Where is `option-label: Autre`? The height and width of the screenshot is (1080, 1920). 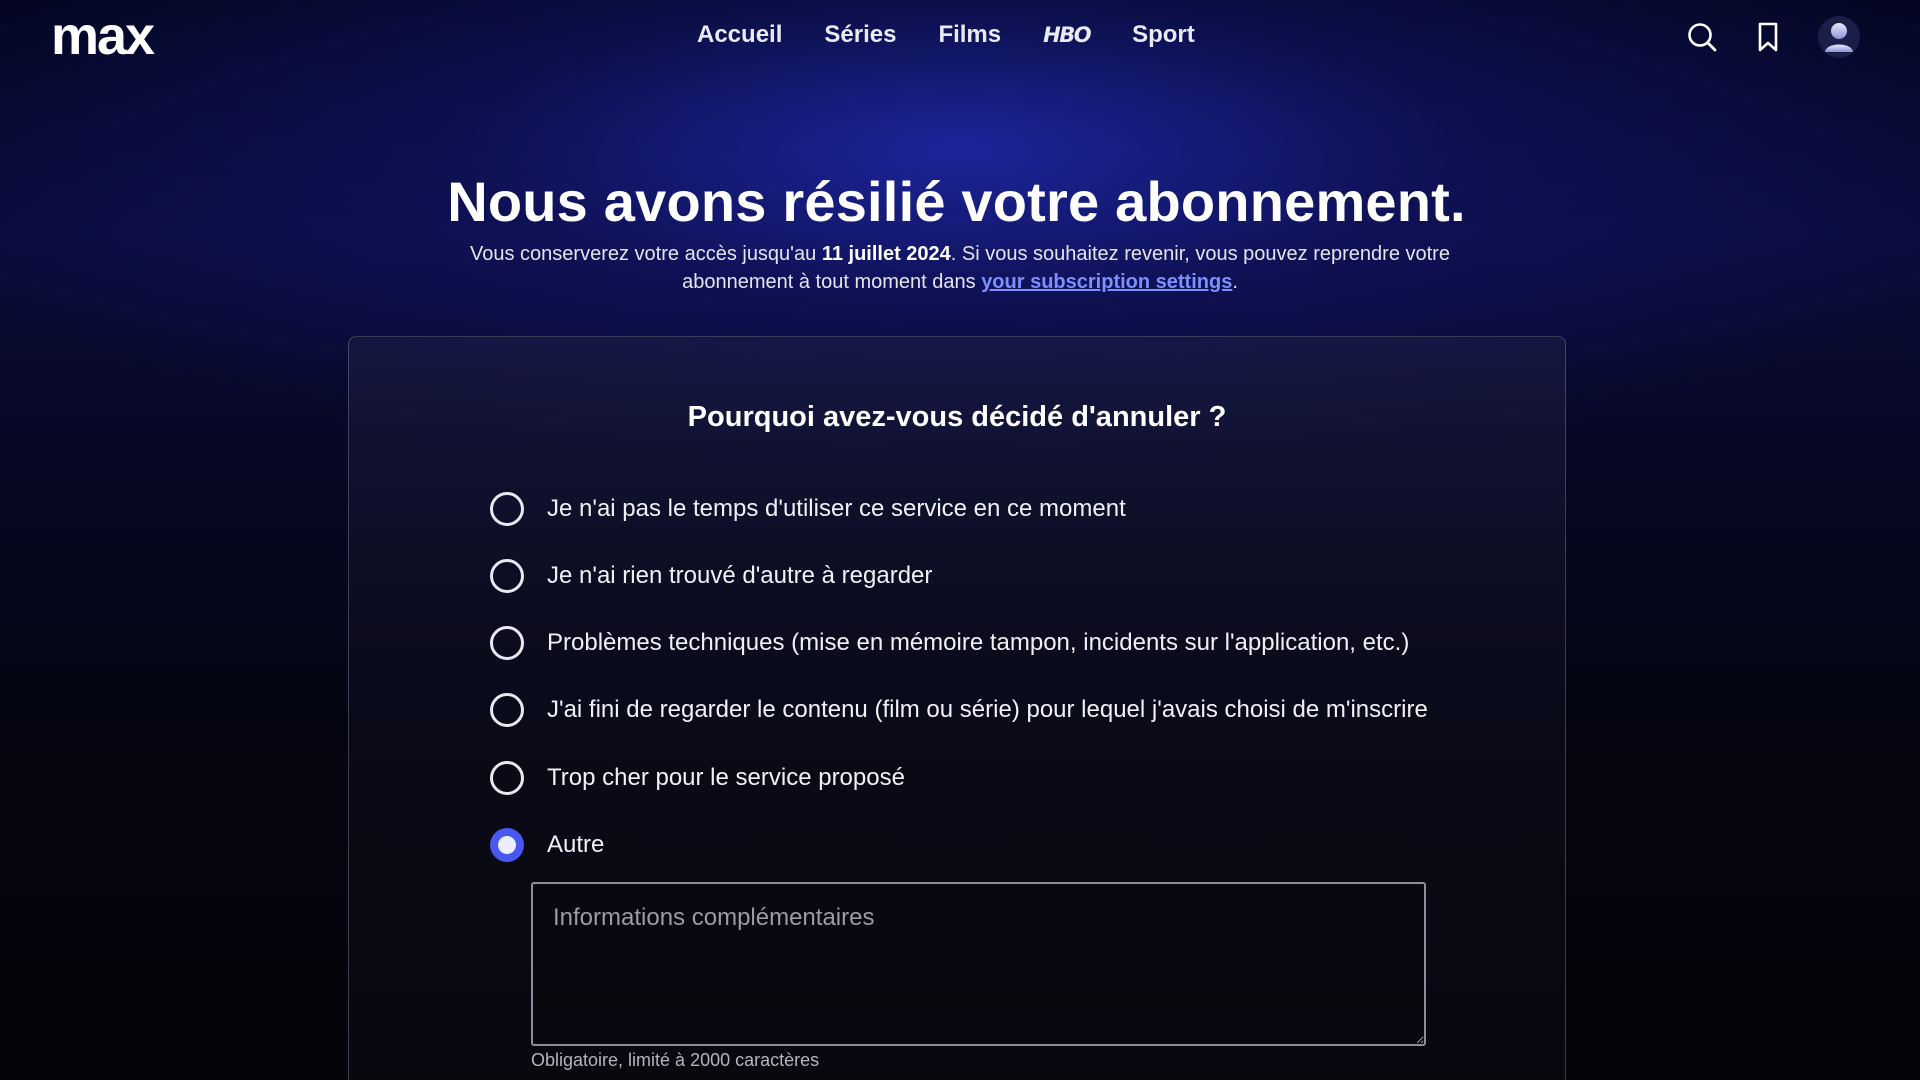 option-label: Autre is located at coordinates (576, 844).